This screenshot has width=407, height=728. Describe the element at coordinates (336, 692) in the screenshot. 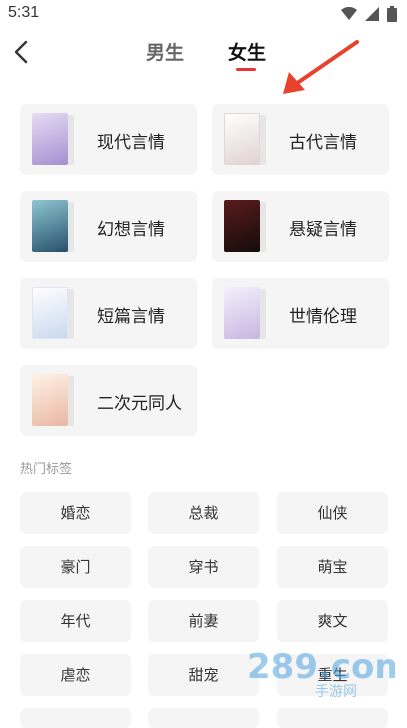

I see `watermark-subtext: 手游网` at that location.